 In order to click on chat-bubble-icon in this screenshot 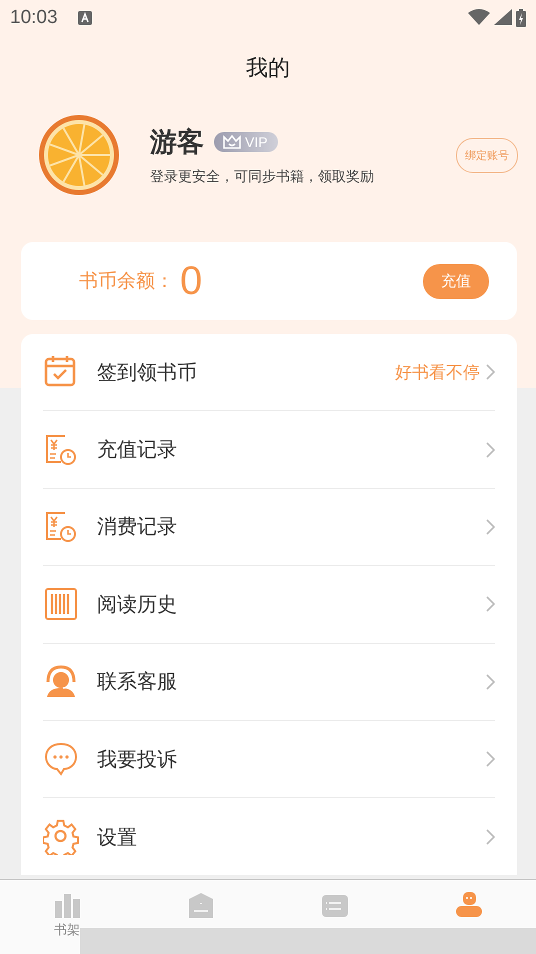, I will do `click(61, 759)`.